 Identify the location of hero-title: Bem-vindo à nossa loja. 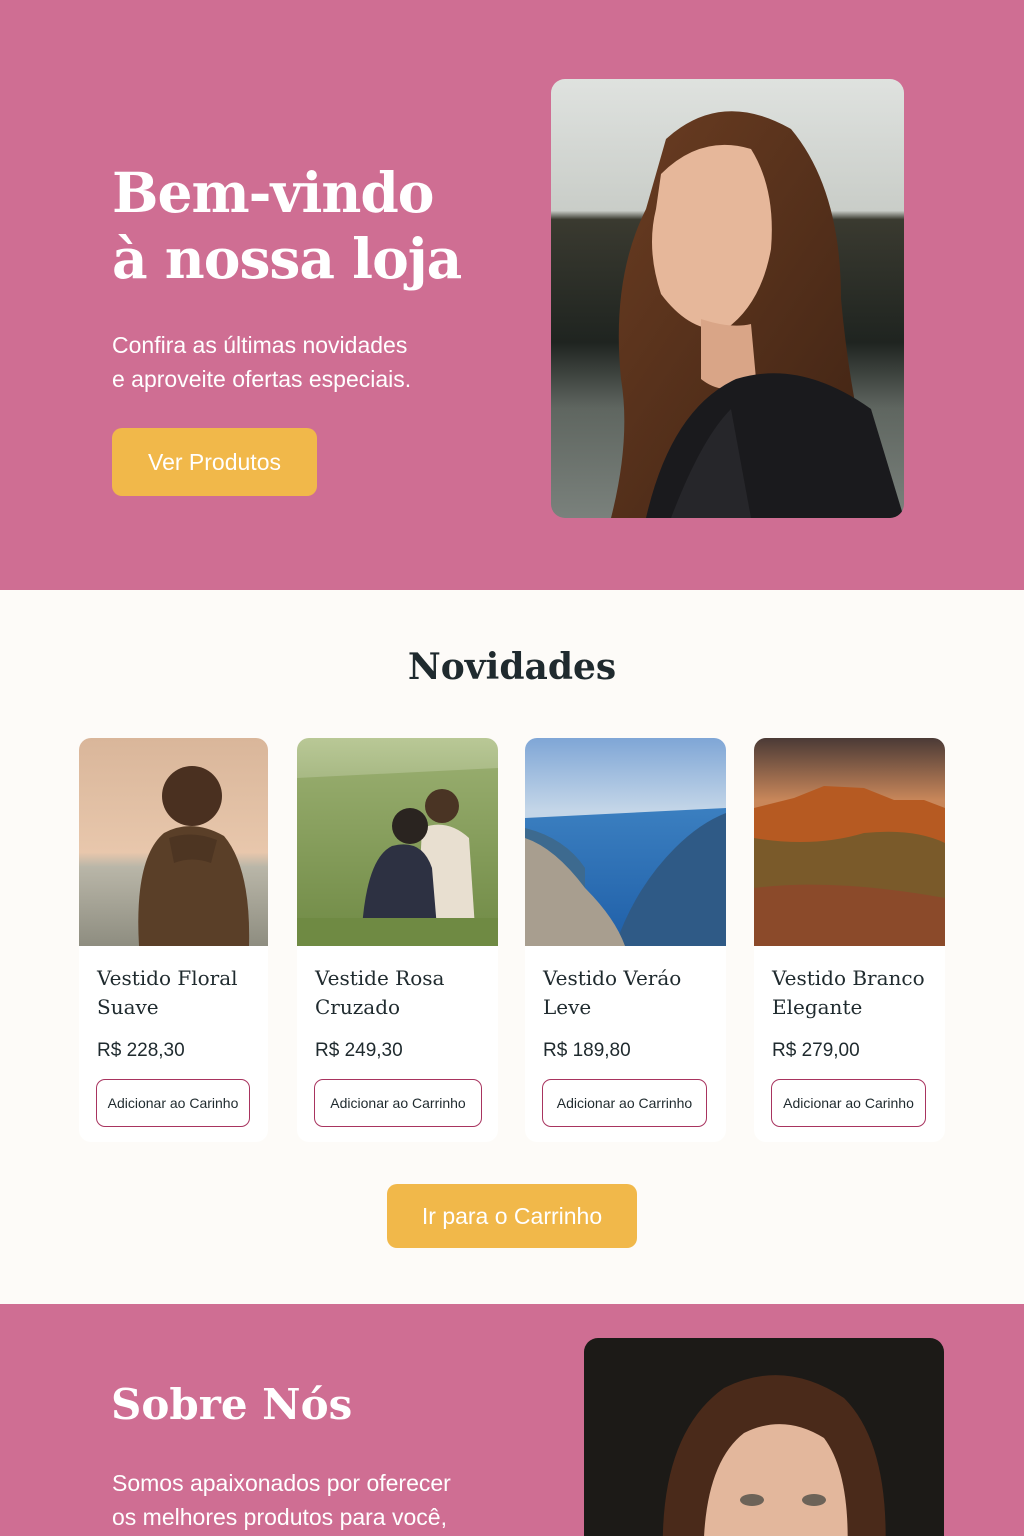
(312, 226).